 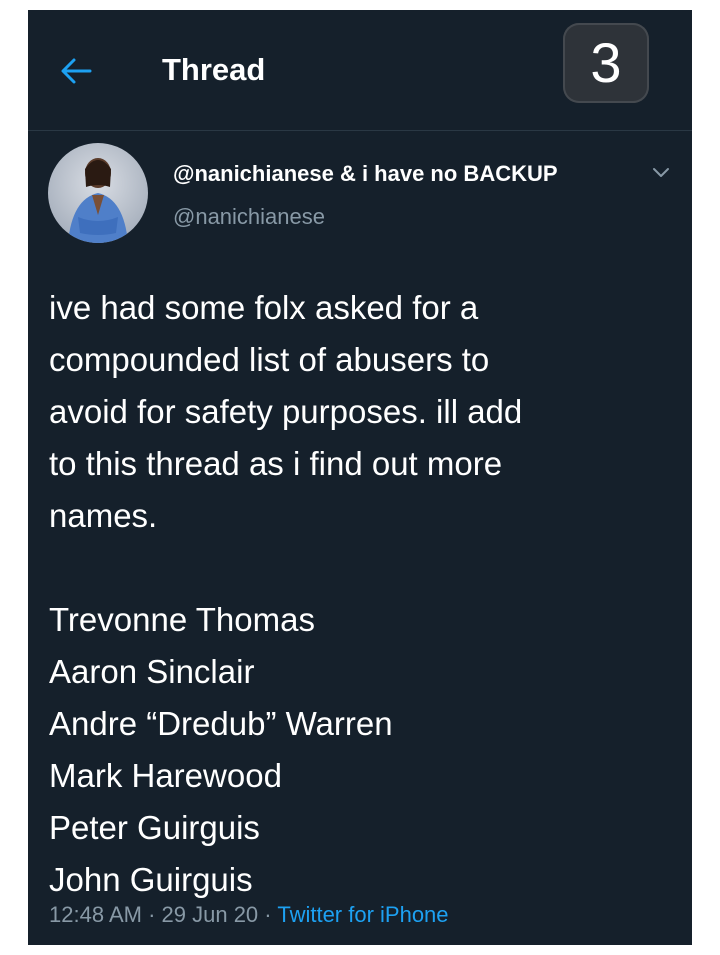 I want to click on avatar, so click(x=98, y=193).